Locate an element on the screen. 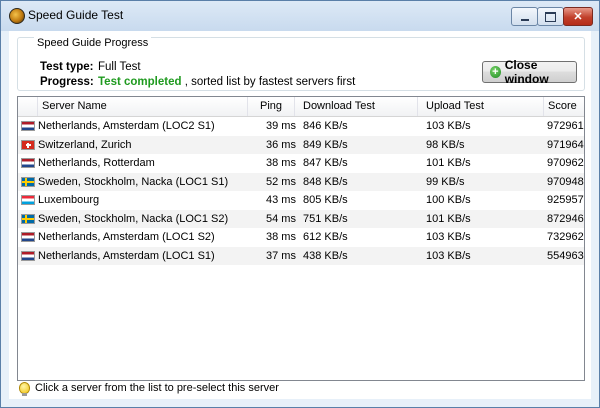  close-icon: ✕ is located at coordinates (578, 17).